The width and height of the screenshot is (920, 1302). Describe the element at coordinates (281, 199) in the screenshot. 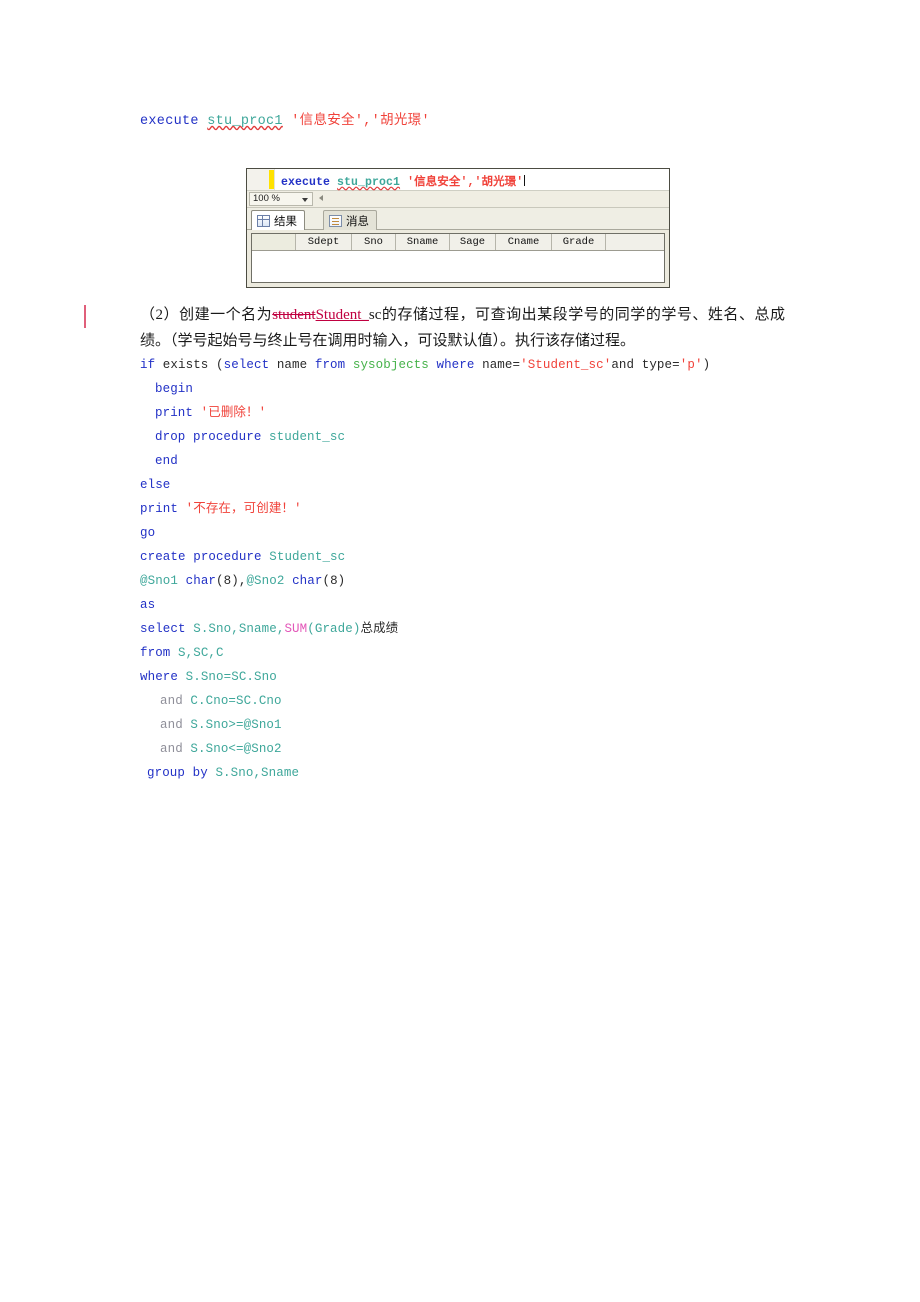

I see `zoom-level-dropdown: 100 %` at that location.